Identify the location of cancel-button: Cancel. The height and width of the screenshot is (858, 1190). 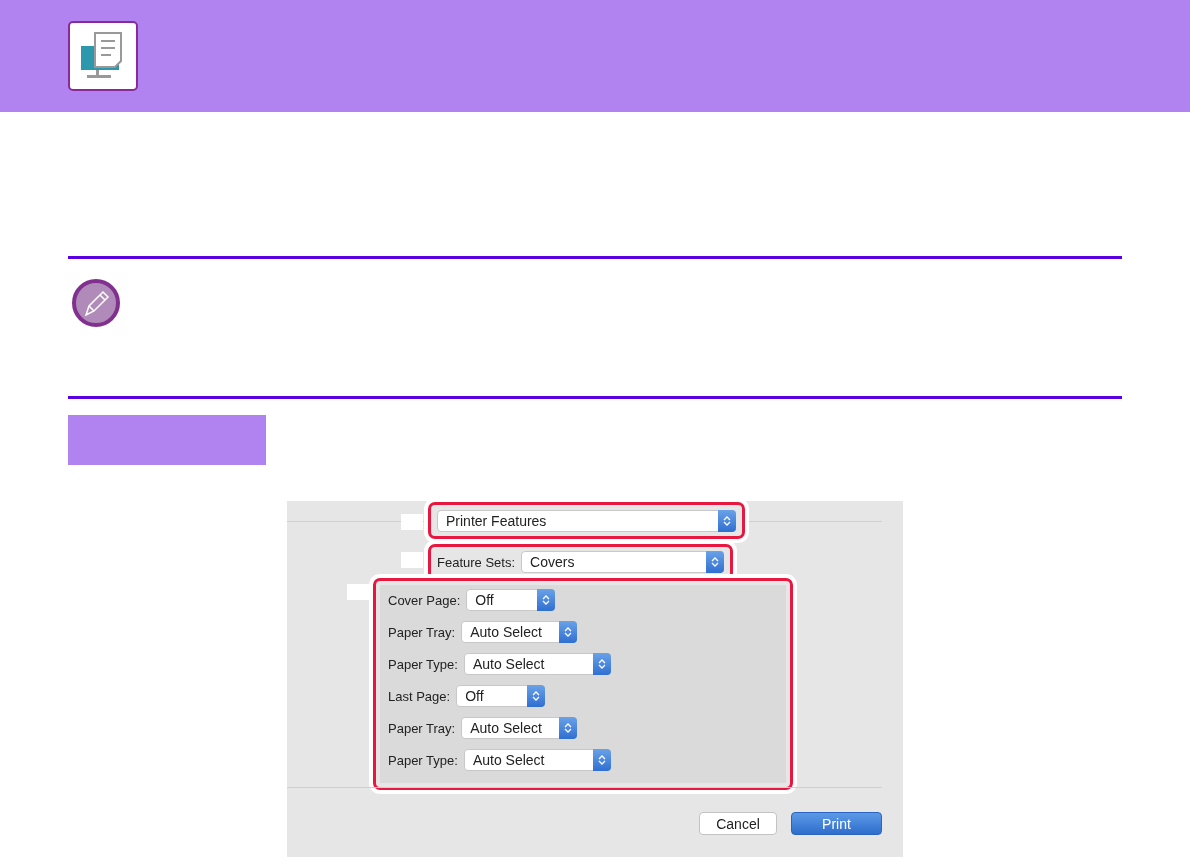
(738, 823).